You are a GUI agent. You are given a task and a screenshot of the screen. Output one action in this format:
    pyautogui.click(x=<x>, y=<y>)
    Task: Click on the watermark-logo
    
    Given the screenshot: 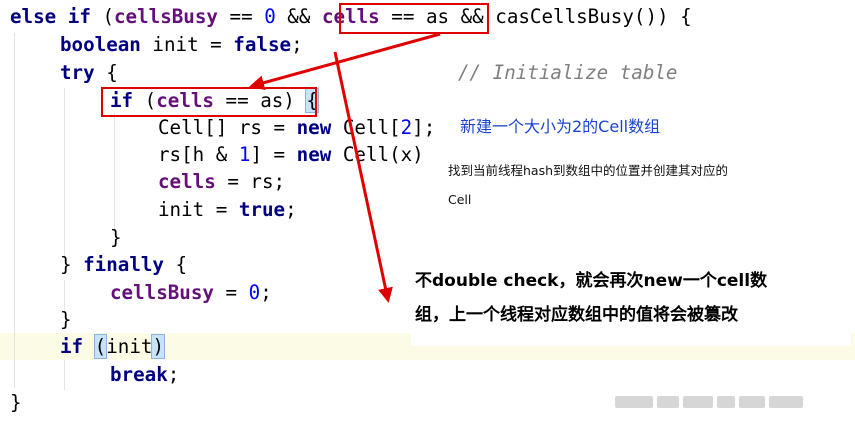 What is the action you would take?
    pyautogui.click(x=725, y=402)
    